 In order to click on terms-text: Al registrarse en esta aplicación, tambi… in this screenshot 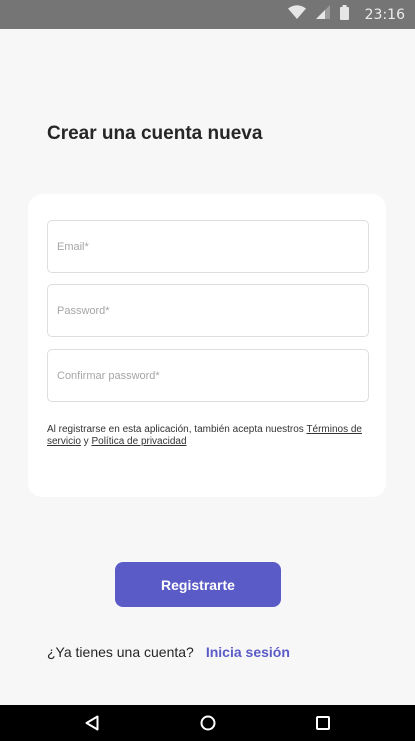, I will do `click(207, 436)`.